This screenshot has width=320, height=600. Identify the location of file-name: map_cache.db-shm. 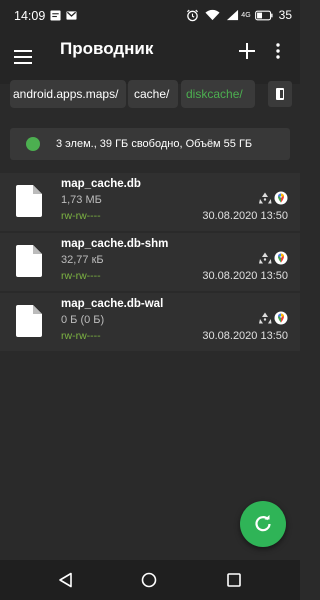
(115, 244).